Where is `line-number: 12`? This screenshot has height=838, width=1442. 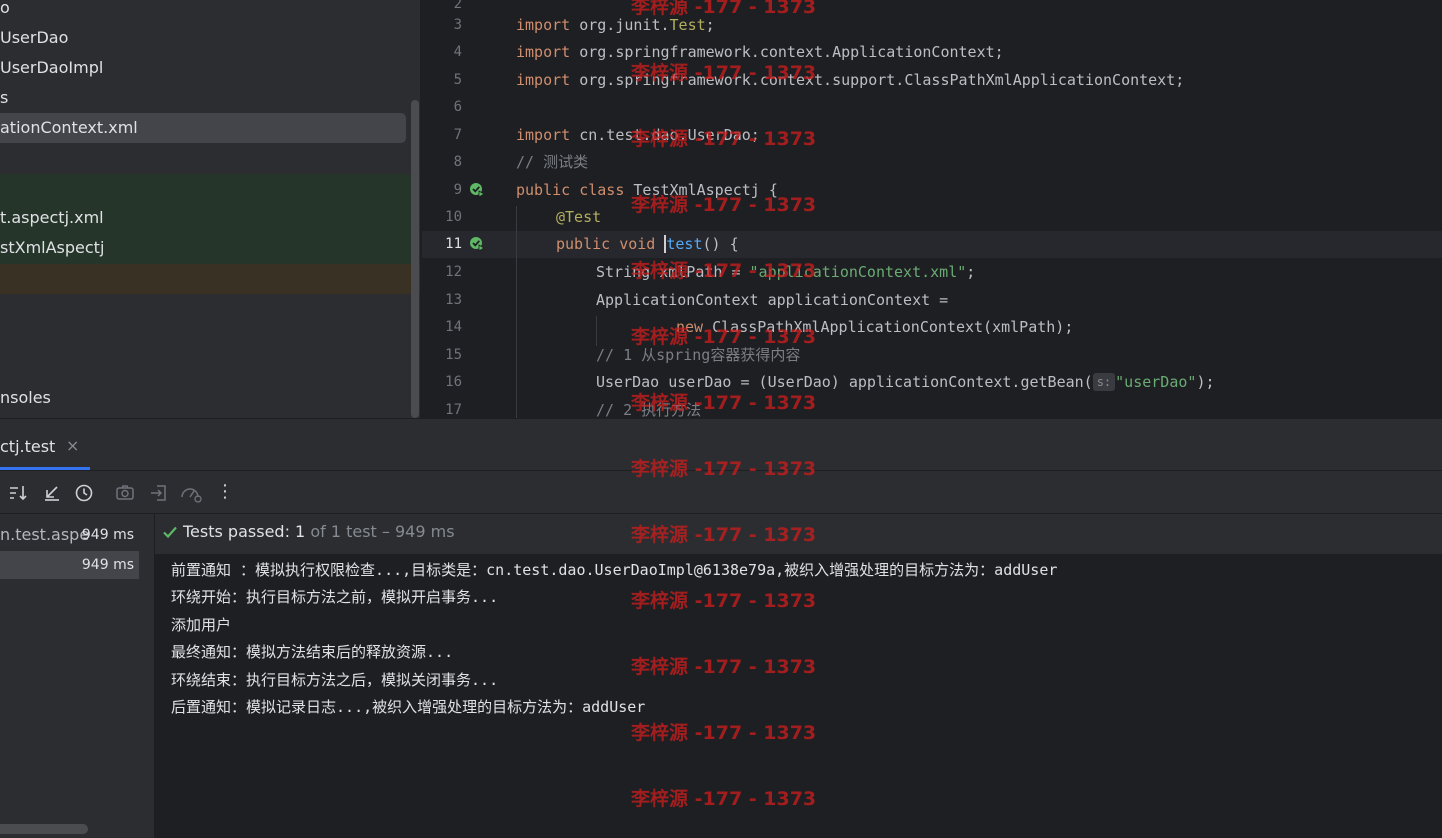
line-number: 12 is located at coordinates (453, 272).